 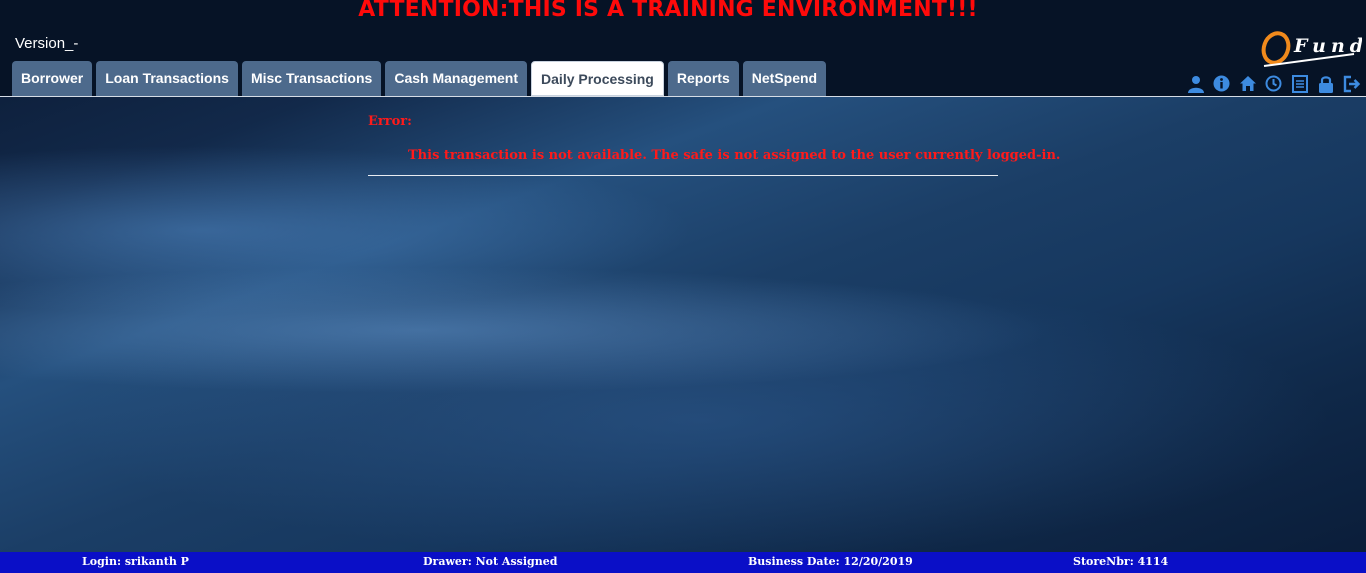 I want to click on tab-daily-processing: Daily Processing, so click(x=597, y=78).